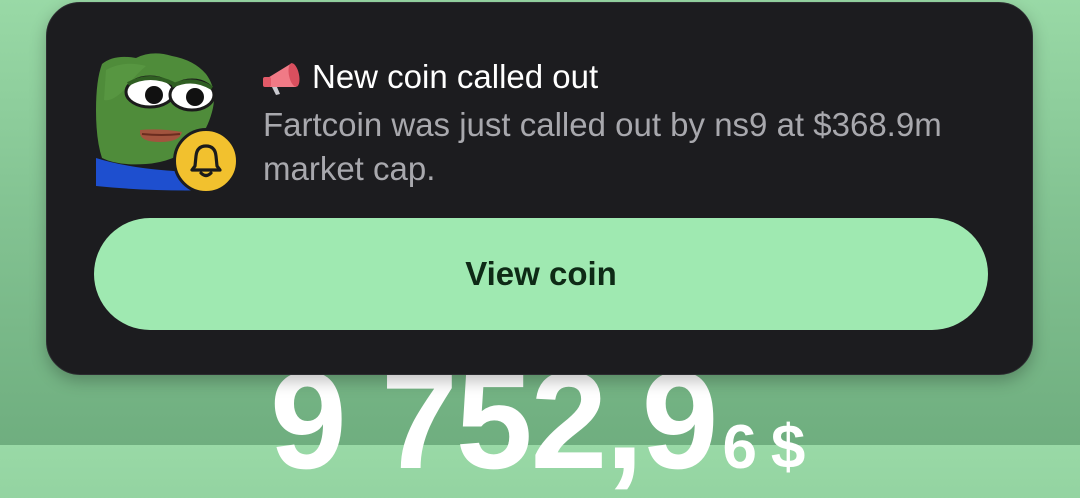 The height and width of the screenshot is (498, 1080). What do you see at coordinates (788, 447) in the screenshot?
I see `balance-currency: $` at bounding box center [788, 447].